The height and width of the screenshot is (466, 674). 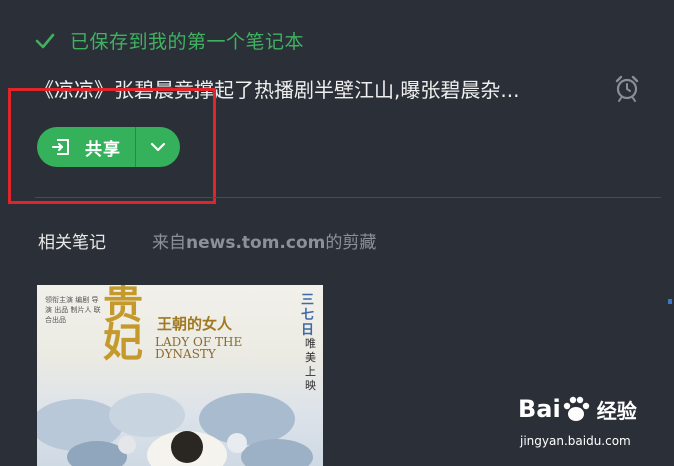 I want to click on related-notes-label: 相关笔记, so click(x=72, y=243).